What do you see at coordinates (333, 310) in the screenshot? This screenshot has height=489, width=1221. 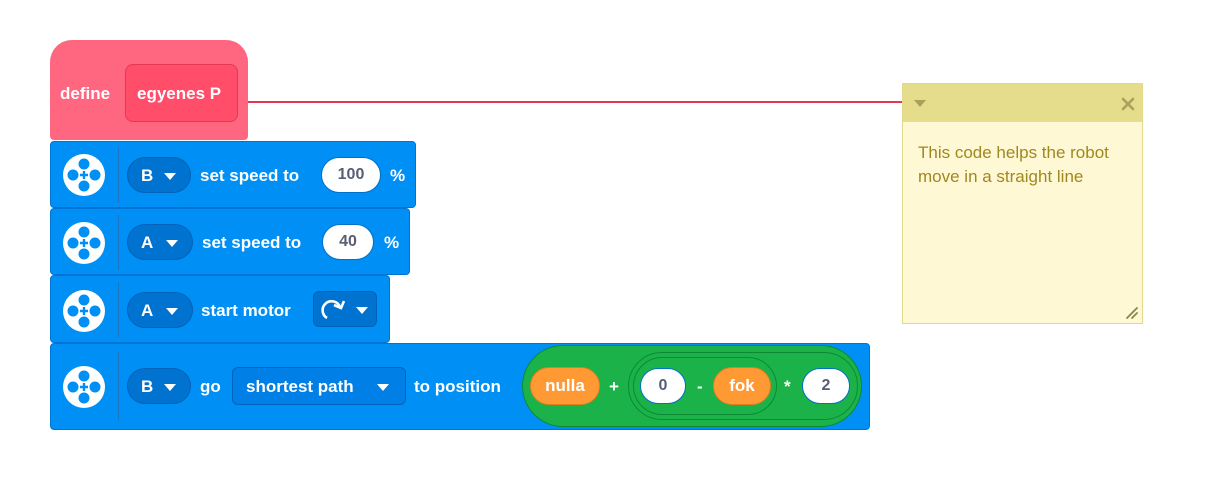 I see `clockwise-arrow-icon` at bounding box center [333, 310].